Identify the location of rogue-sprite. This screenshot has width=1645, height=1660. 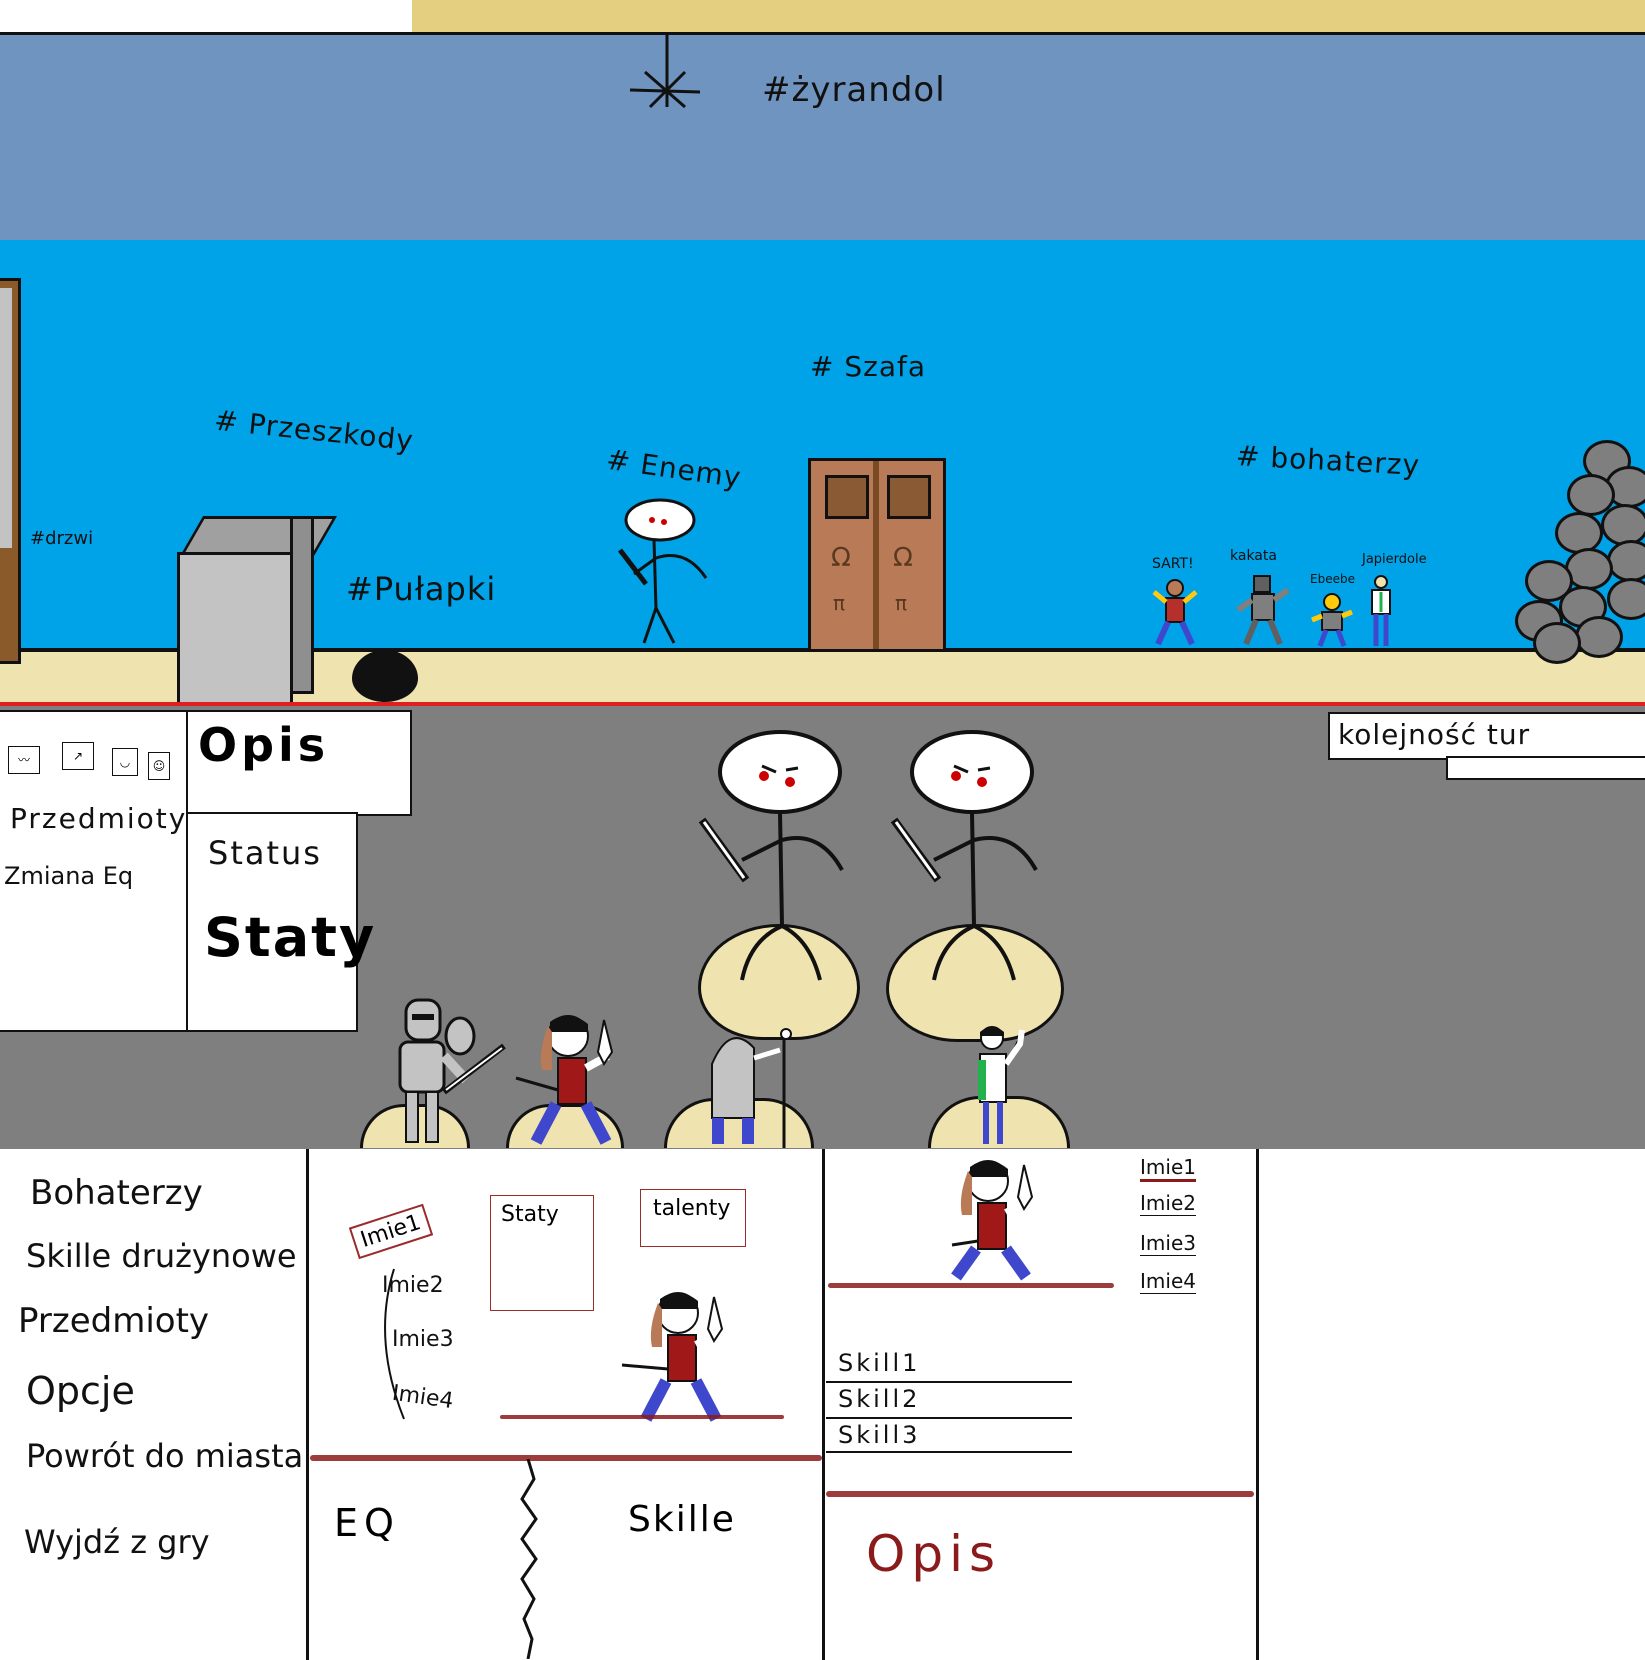
(572, 1080).